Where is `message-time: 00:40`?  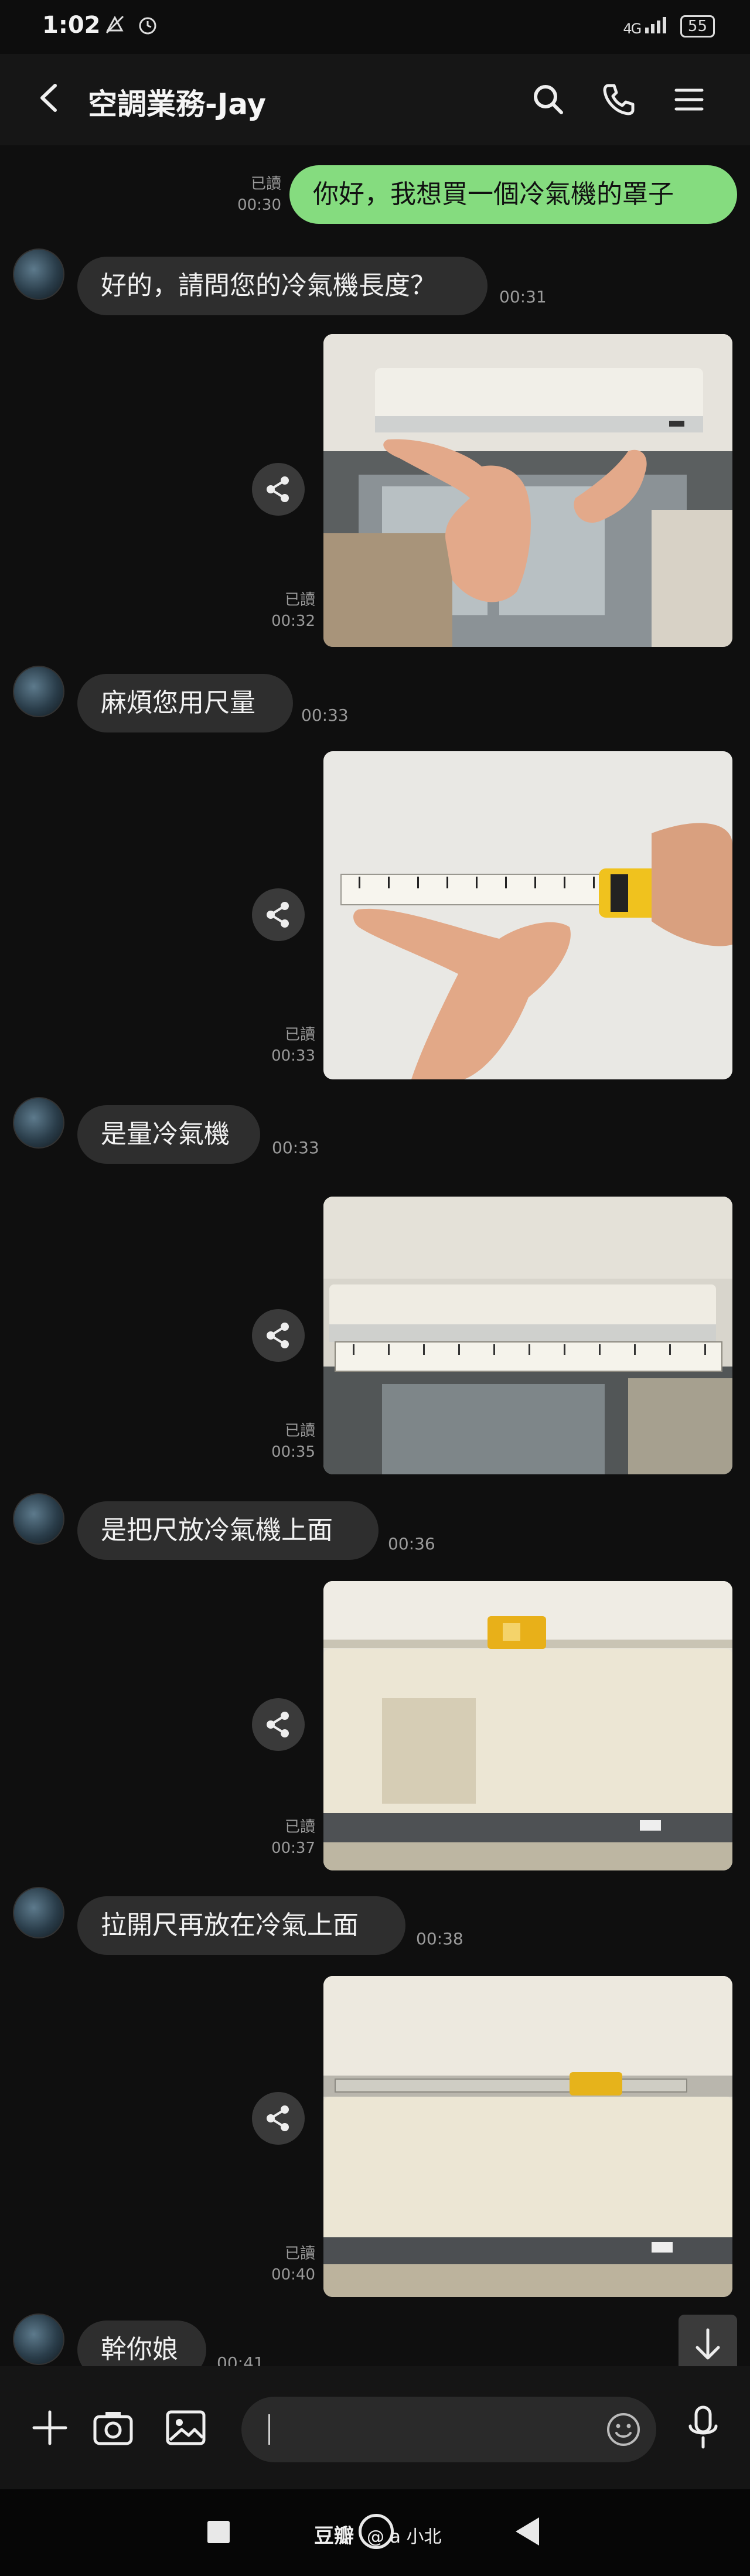
message-time: 00:40 is located at coordinates (293, 2275).